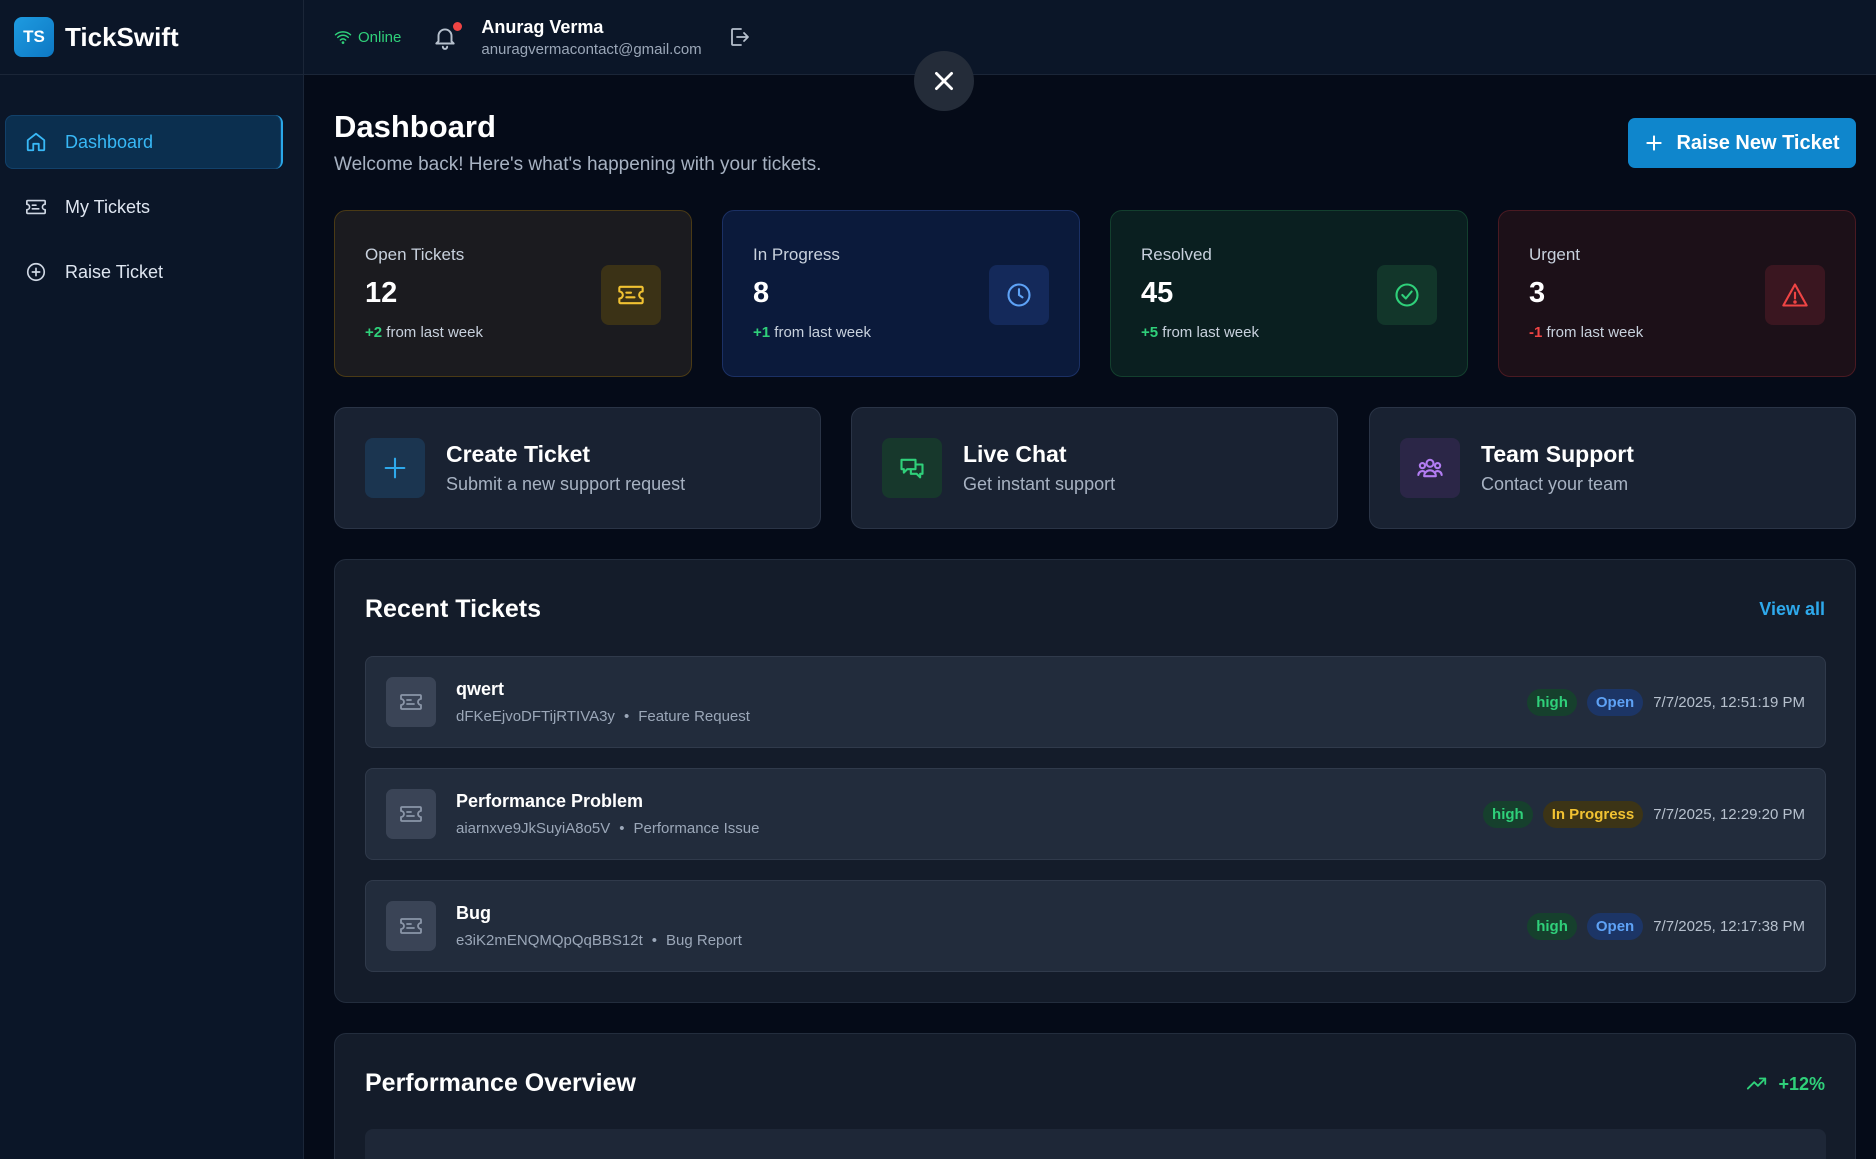  What do you see at coordinates (912, 468) in the screenshot?
I see `chat-icon` at bounding box center [912, 468].